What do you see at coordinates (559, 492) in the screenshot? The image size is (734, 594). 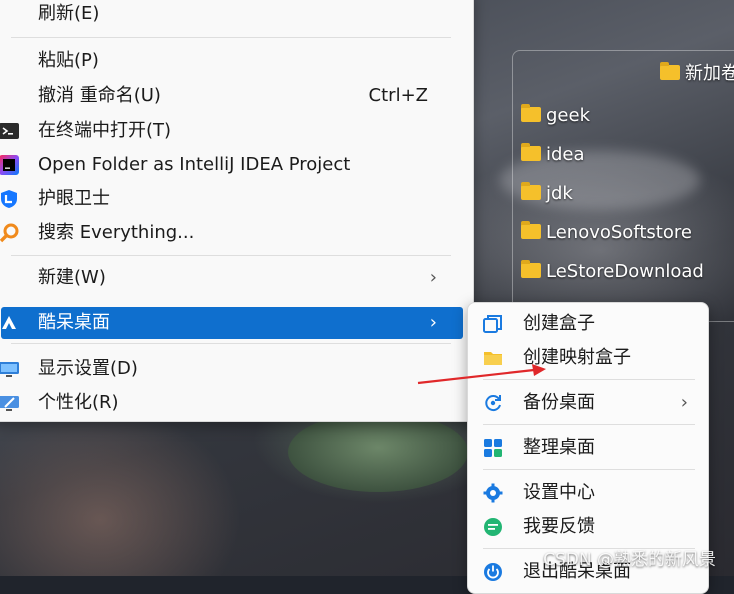 I see `submenu-item-label: 设置中心` at bounding box center [559, 492].